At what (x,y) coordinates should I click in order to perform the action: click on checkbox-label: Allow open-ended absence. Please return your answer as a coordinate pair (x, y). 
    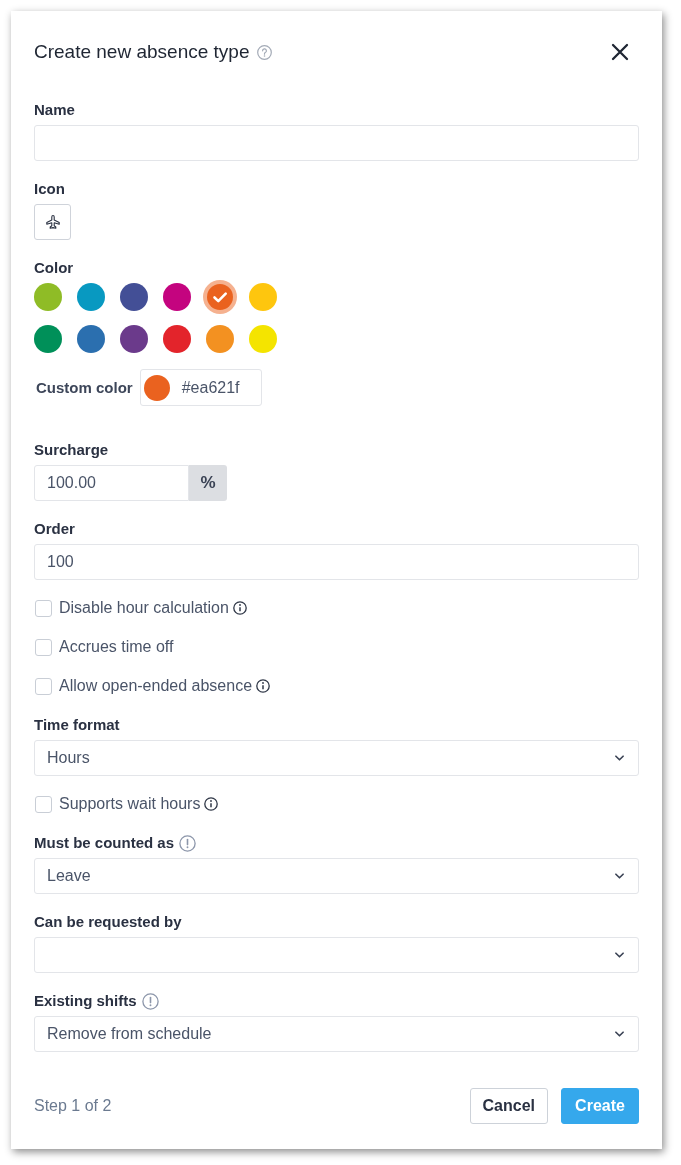
    Looking at the image, I should click on (156, 686).